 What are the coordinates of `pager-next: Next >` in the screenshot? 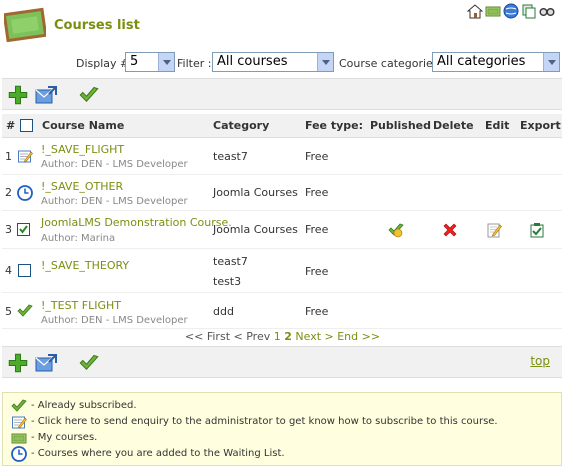 It's located at (314, 336).